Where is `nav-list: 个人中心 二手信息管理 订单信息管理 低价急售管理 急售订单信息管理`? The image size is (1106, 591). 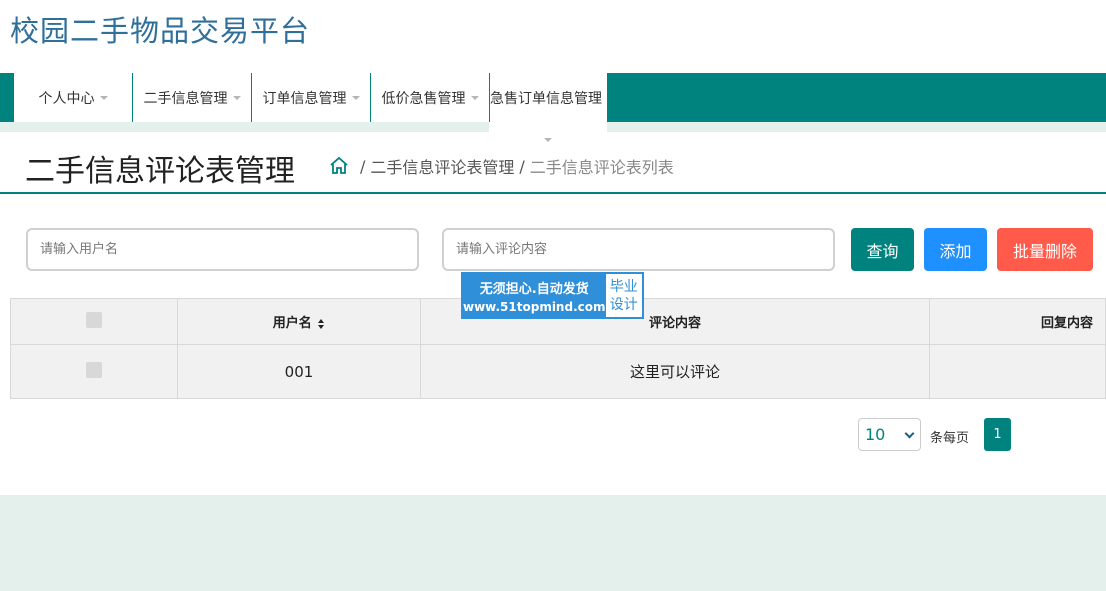
nav-list: 个人中心 二手信息管理 订单信息管理 低价急售管理 急售订单信息管理 is located at coordinates (311, 97).